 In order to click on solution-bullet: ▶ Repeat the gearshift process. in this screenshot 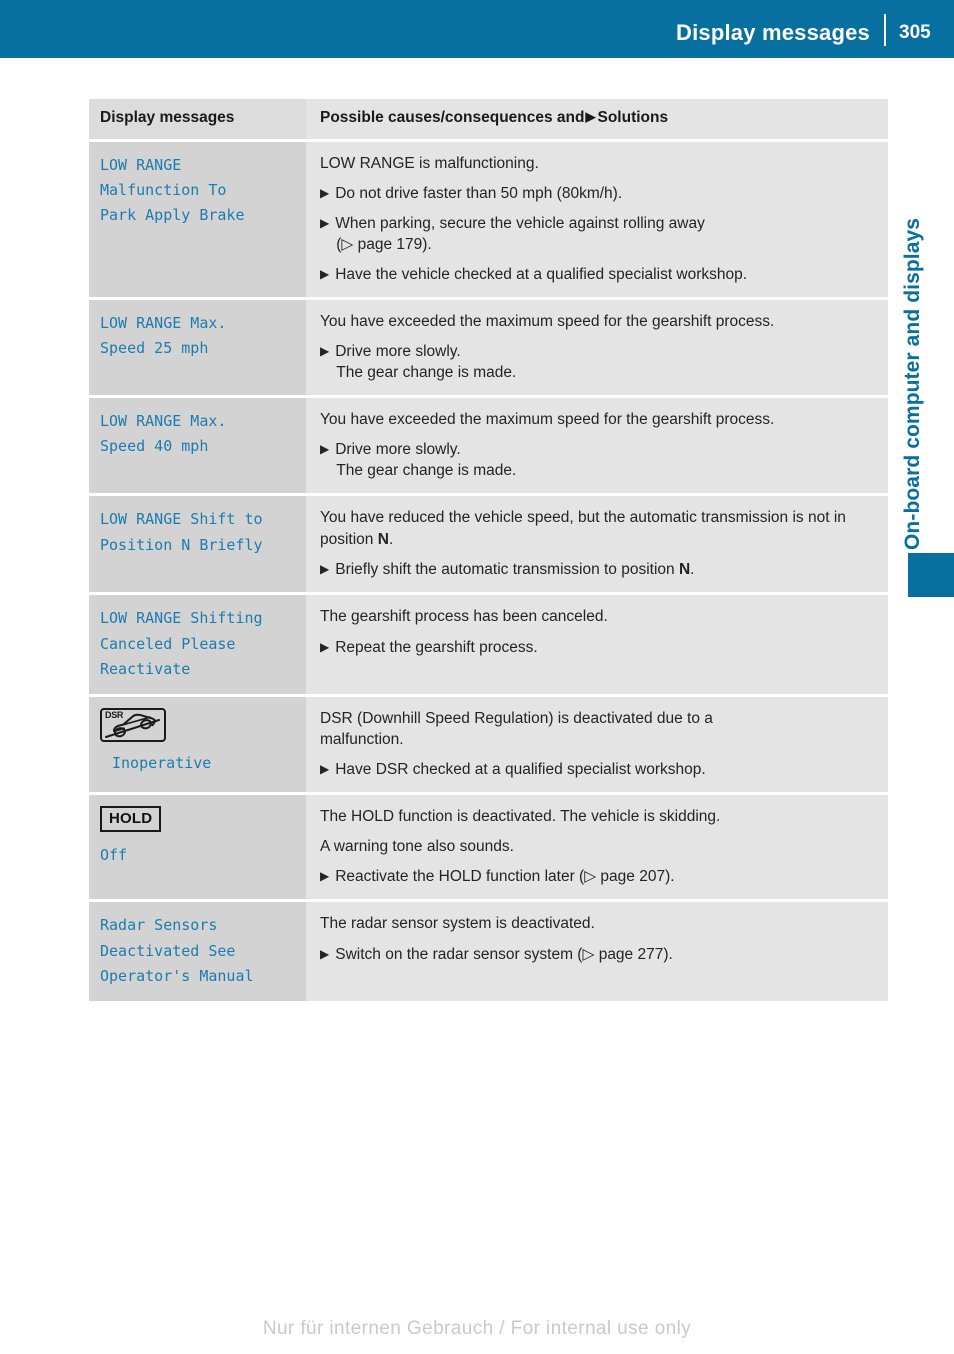, I will do `click(599, 647)`.